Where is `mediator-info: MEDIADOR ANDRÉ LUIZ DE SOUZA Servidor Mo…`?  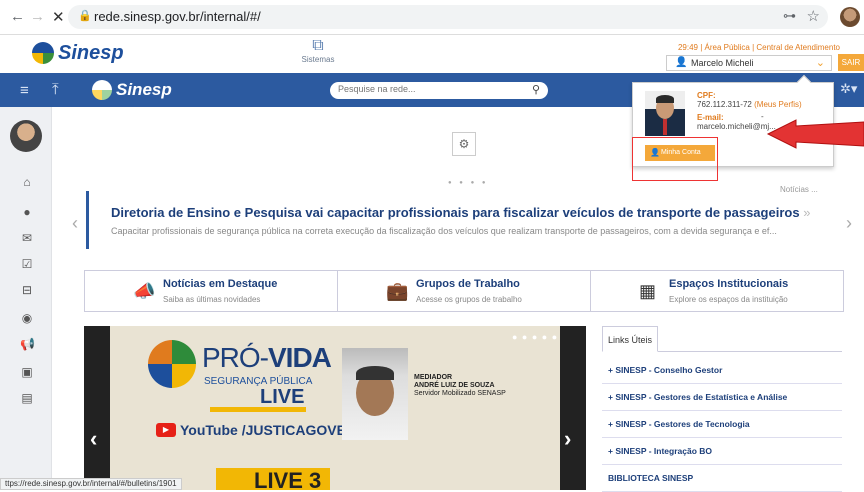 mediator-info: MEDIADOR ANDRÉ LUIZ DE SOUZA Servidor Mo… is located at coordinates (460, 386).